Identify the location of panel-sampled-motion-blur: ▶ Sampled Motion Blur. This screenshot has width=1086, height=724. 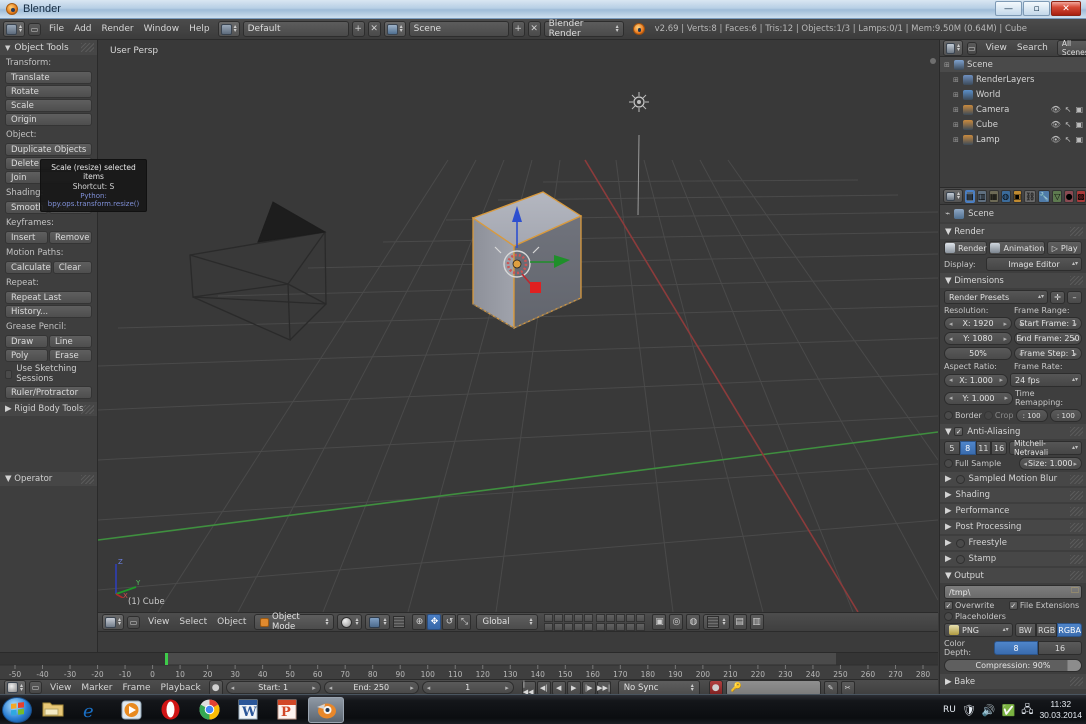
(1013, 479).